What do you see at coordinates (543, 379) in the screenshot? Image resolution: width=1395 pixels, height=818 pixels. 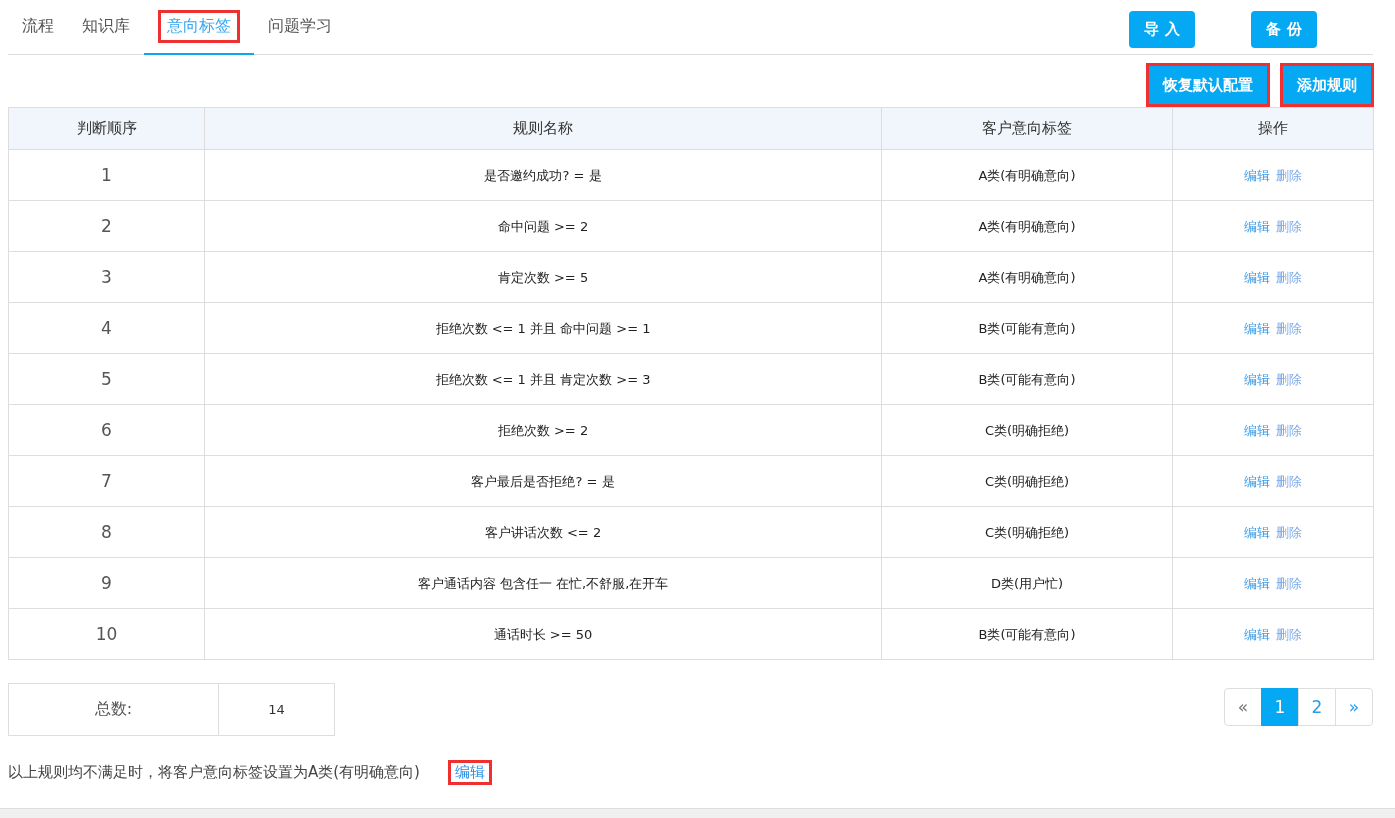 I see `table-cell: 拒绝次数 <= 1 并且 肯定次数 >= 3` at bounding box center [543, 379].